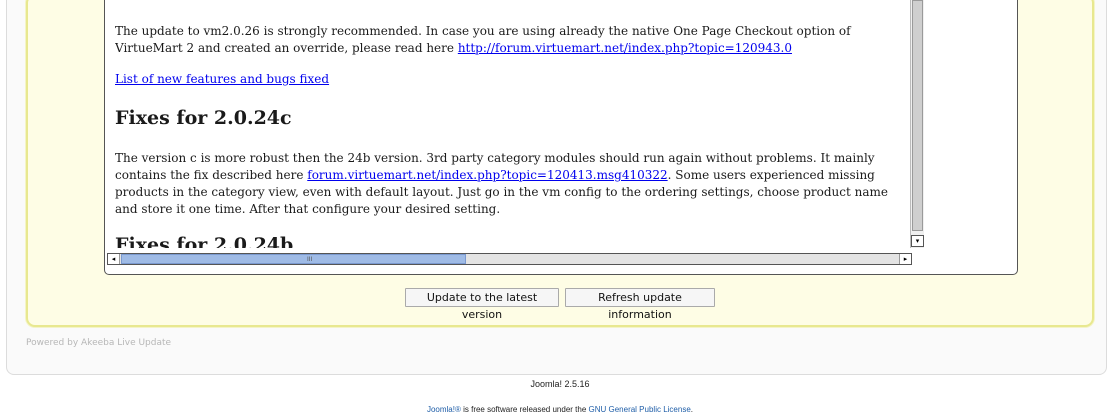 Image resolution: width=1107 pixels, height=417 pixels. I want to click on heading-fixes-c: Fixes for 2.0.24c, so click(203, 118).